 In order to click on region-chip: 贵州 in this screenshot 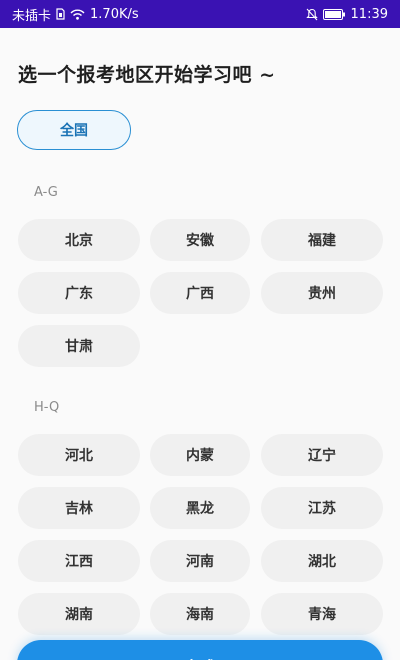, I will do `click(322, 293)`.